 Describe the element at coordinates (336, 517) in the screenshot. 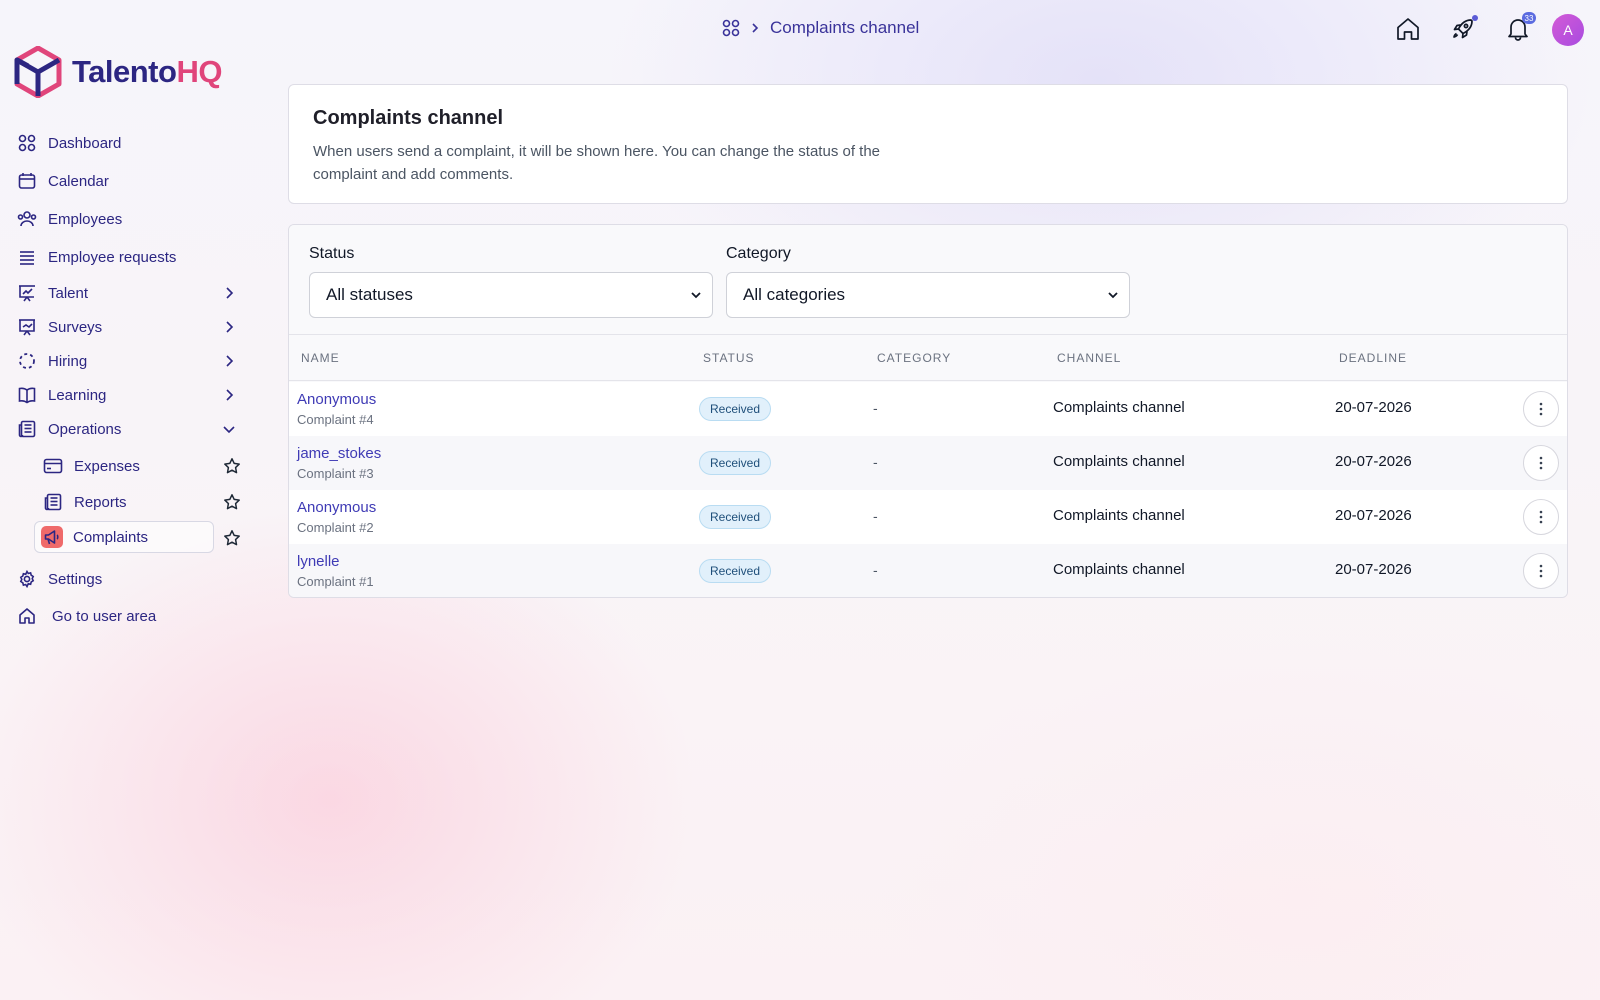

I see `complaint-name-cell: Anonymous Complaint #2` at that location.